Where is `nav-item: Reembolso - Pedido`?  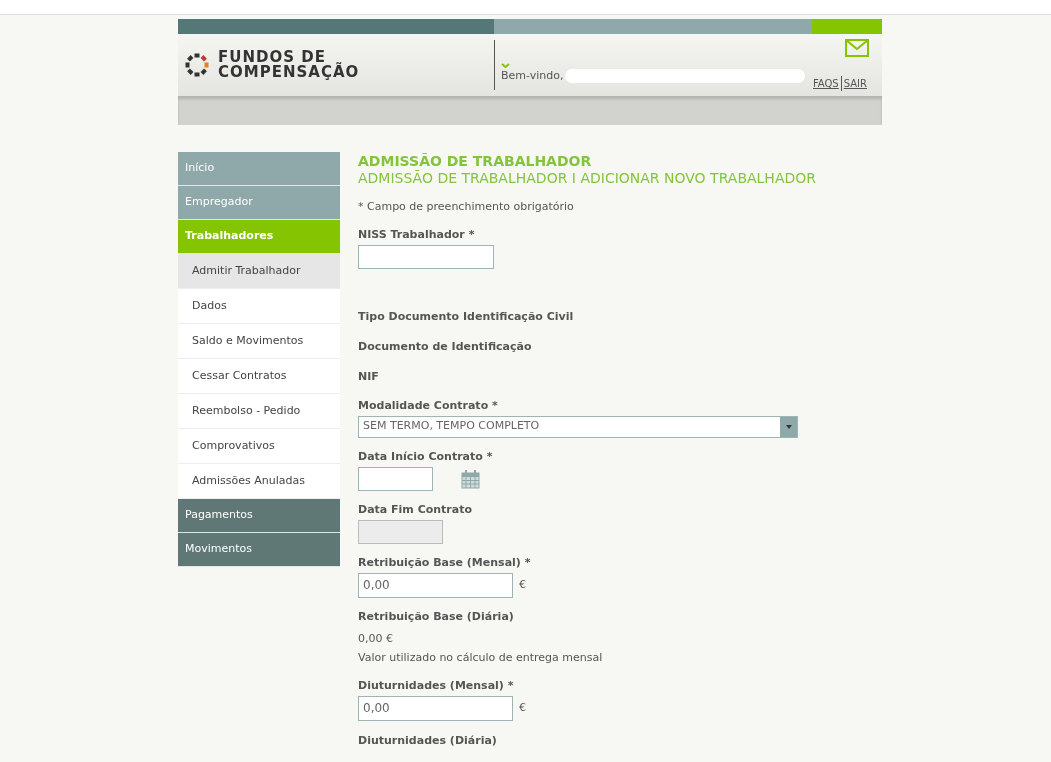 nav-item: Reembolso - Pedido is located at coordinates (259, 411).